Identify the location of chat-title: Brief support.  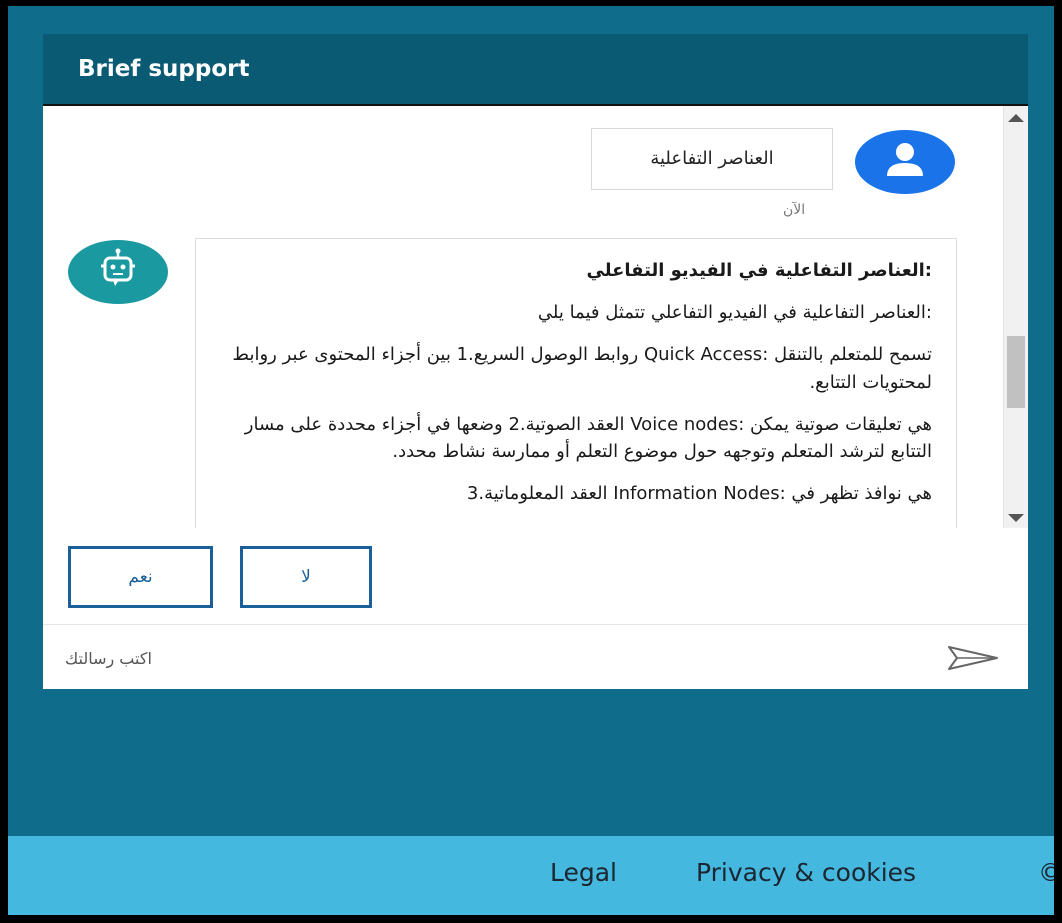
(164, 69).